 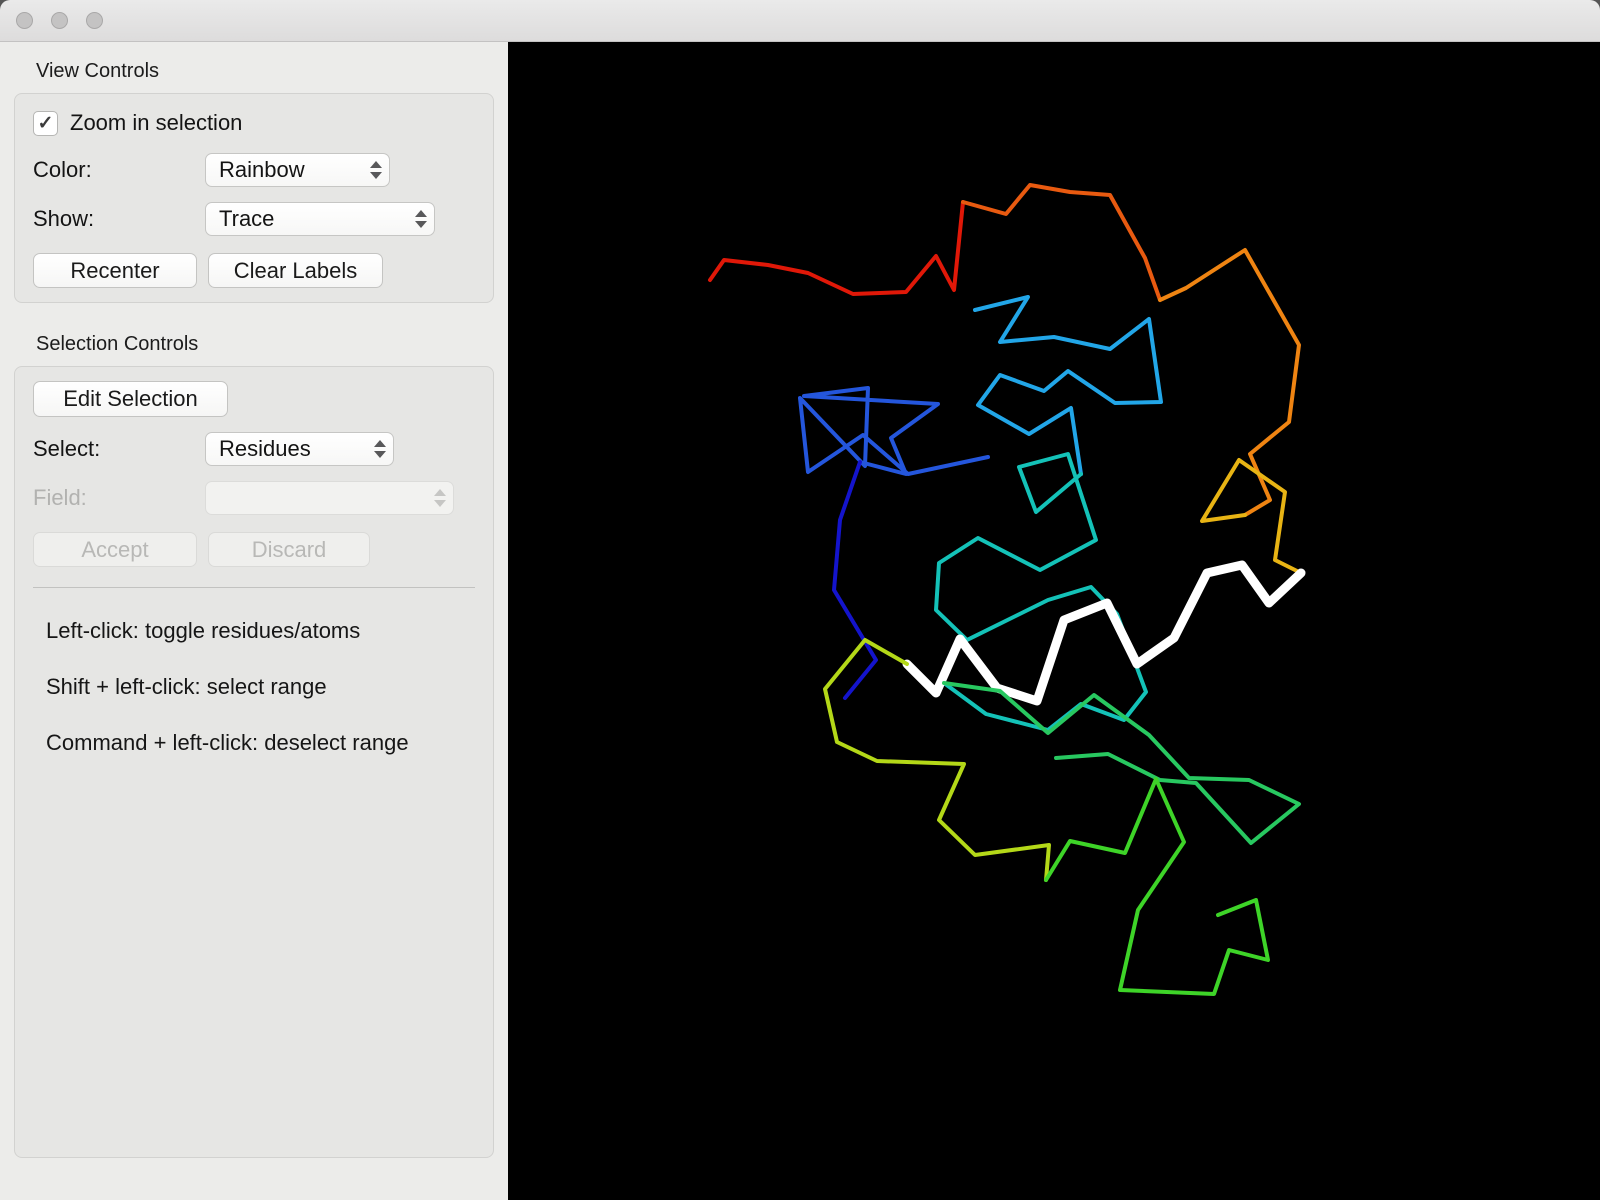 I want to click on trace-segment-gold, so click(x=1251, y=516).